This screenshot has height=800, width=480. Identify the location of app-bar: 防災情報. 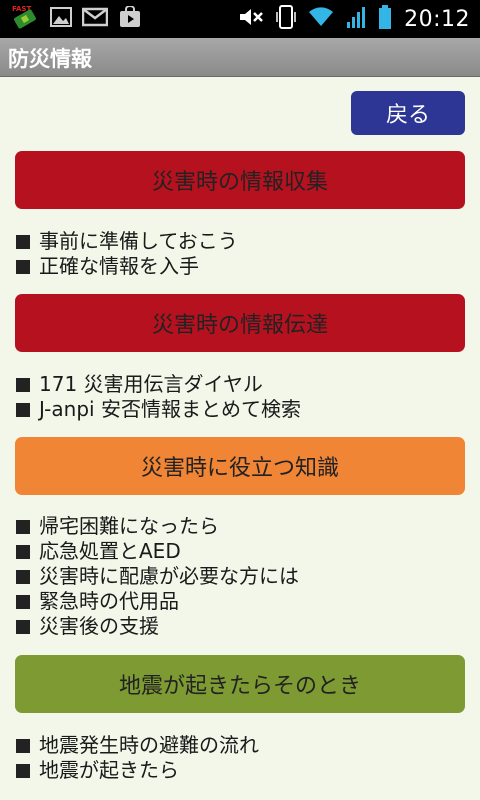
(240, 57).